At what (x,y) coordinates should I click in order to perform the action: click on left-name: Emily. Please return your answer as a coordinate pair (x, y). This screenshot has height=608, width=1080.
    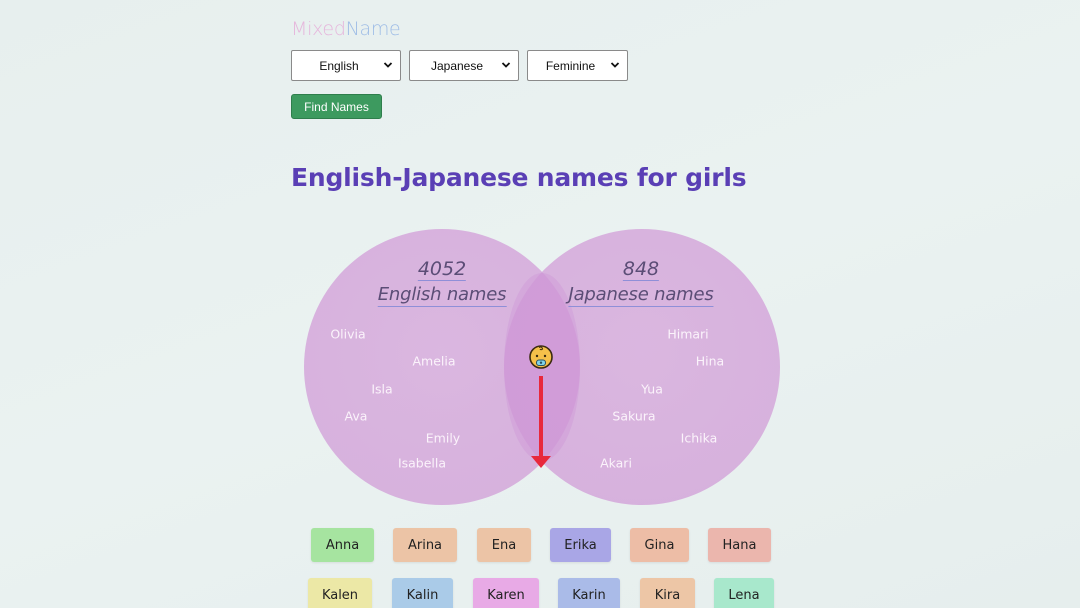
    Looking at the image, I should click on (443, 438).